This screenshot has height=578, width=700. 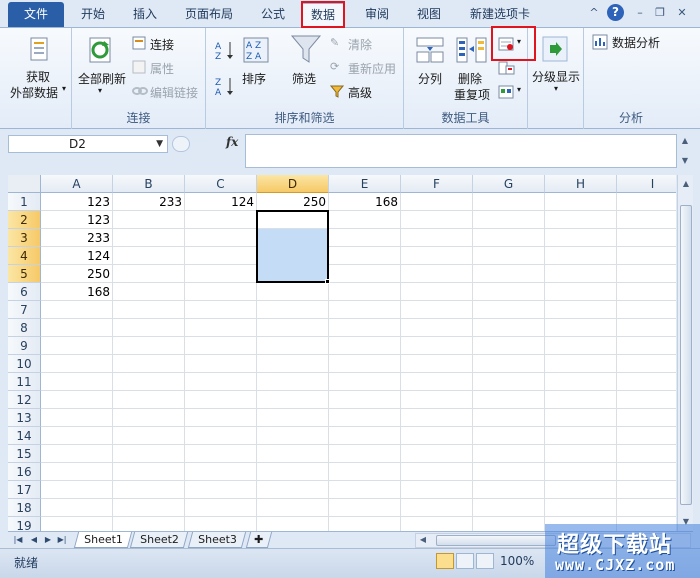 I want to click on tab-review: 审阅, so click(x=377, y=15).